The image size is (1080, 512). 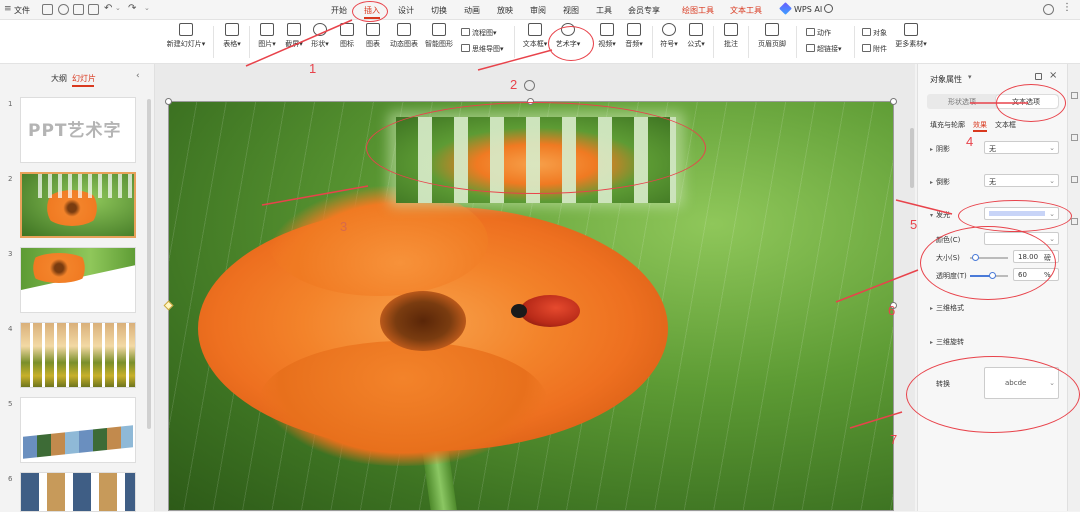 I want to click on dynamic-chart-button: 动态图表, so click(x=404, y=36).